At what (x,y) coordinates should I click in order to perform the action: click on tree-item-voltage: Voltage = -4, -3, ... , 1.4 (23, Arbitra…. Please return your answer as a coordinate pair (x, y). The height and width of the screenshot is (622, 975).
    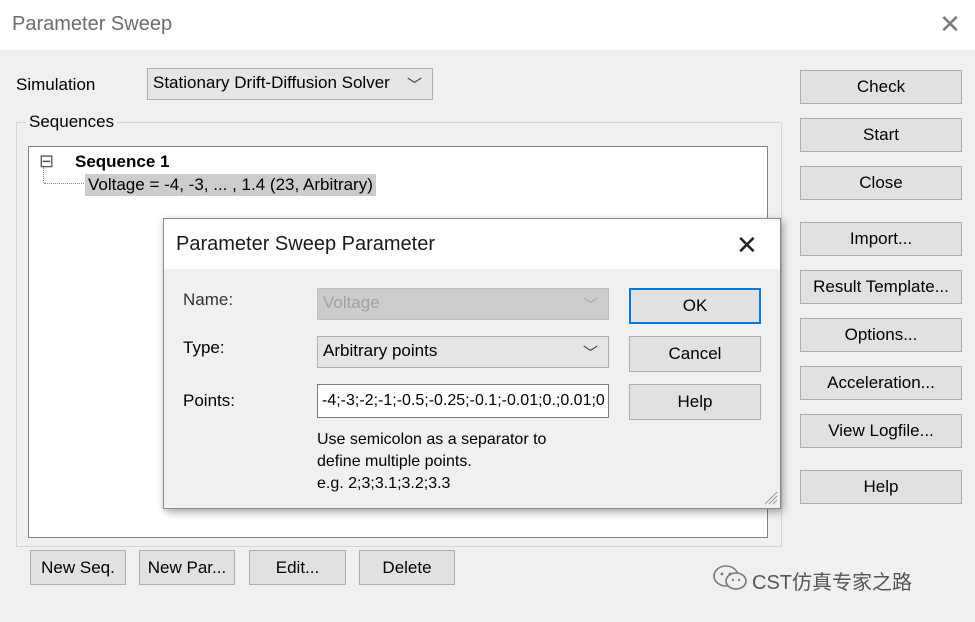
    Looking at the image, I should click on (230, 185).